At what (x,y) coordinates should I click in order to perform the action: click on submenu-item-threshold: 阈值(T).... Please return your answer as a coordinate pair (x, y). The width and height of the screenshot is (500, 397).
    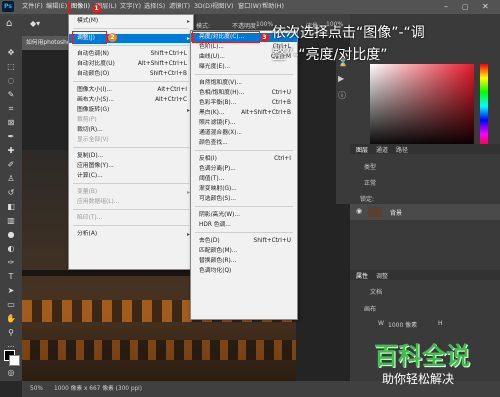
    Looking at the image, I should click on (244, 179).